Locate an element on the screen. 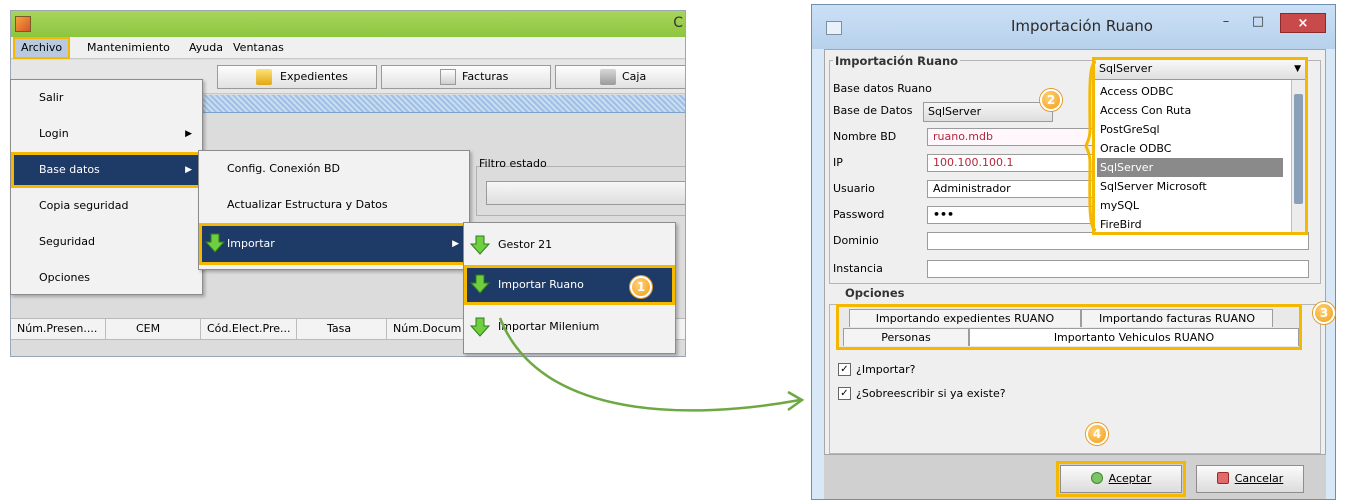  db-option: Oracle ODBC is located at coordinates (1190, 148).